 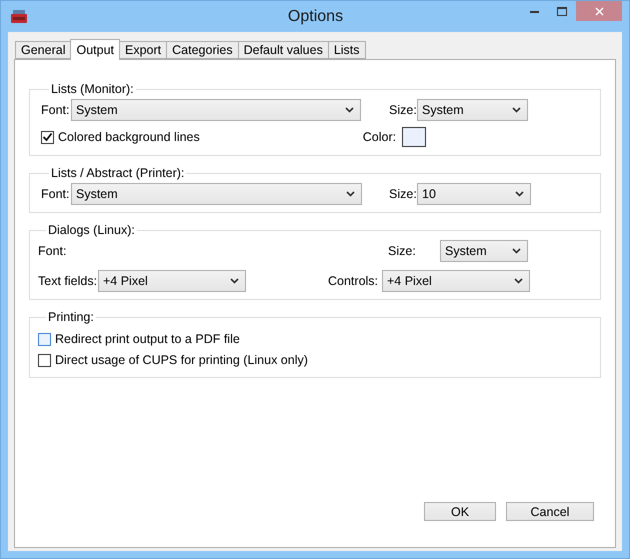 What do you see at coordinates (534, 11) in the screenshot?
I see `minimize-icon` at bounding box center [534, 11].